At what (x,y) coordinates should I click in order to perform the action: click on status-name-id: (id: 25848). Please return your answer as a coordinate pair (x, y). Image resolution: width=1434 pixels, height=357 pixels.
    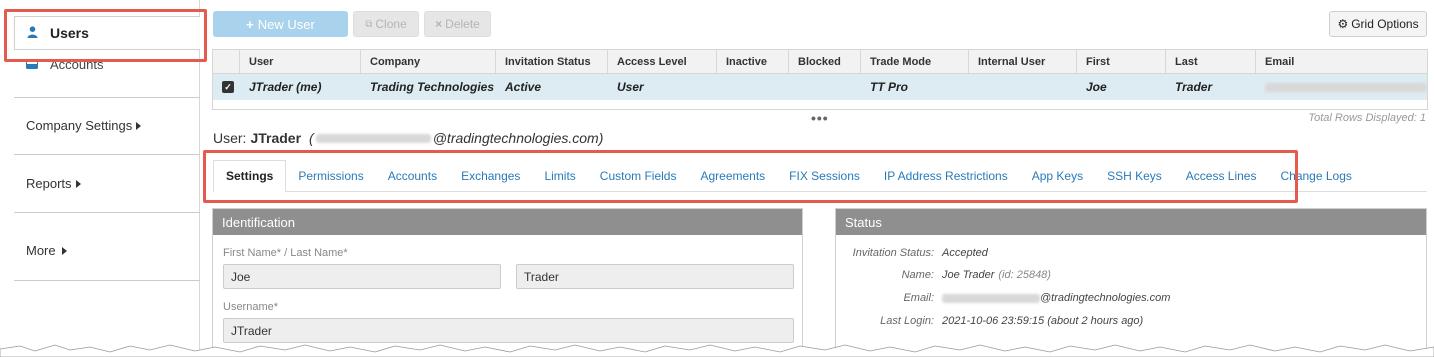
    Looking at the image, I should click on (1024, 275).